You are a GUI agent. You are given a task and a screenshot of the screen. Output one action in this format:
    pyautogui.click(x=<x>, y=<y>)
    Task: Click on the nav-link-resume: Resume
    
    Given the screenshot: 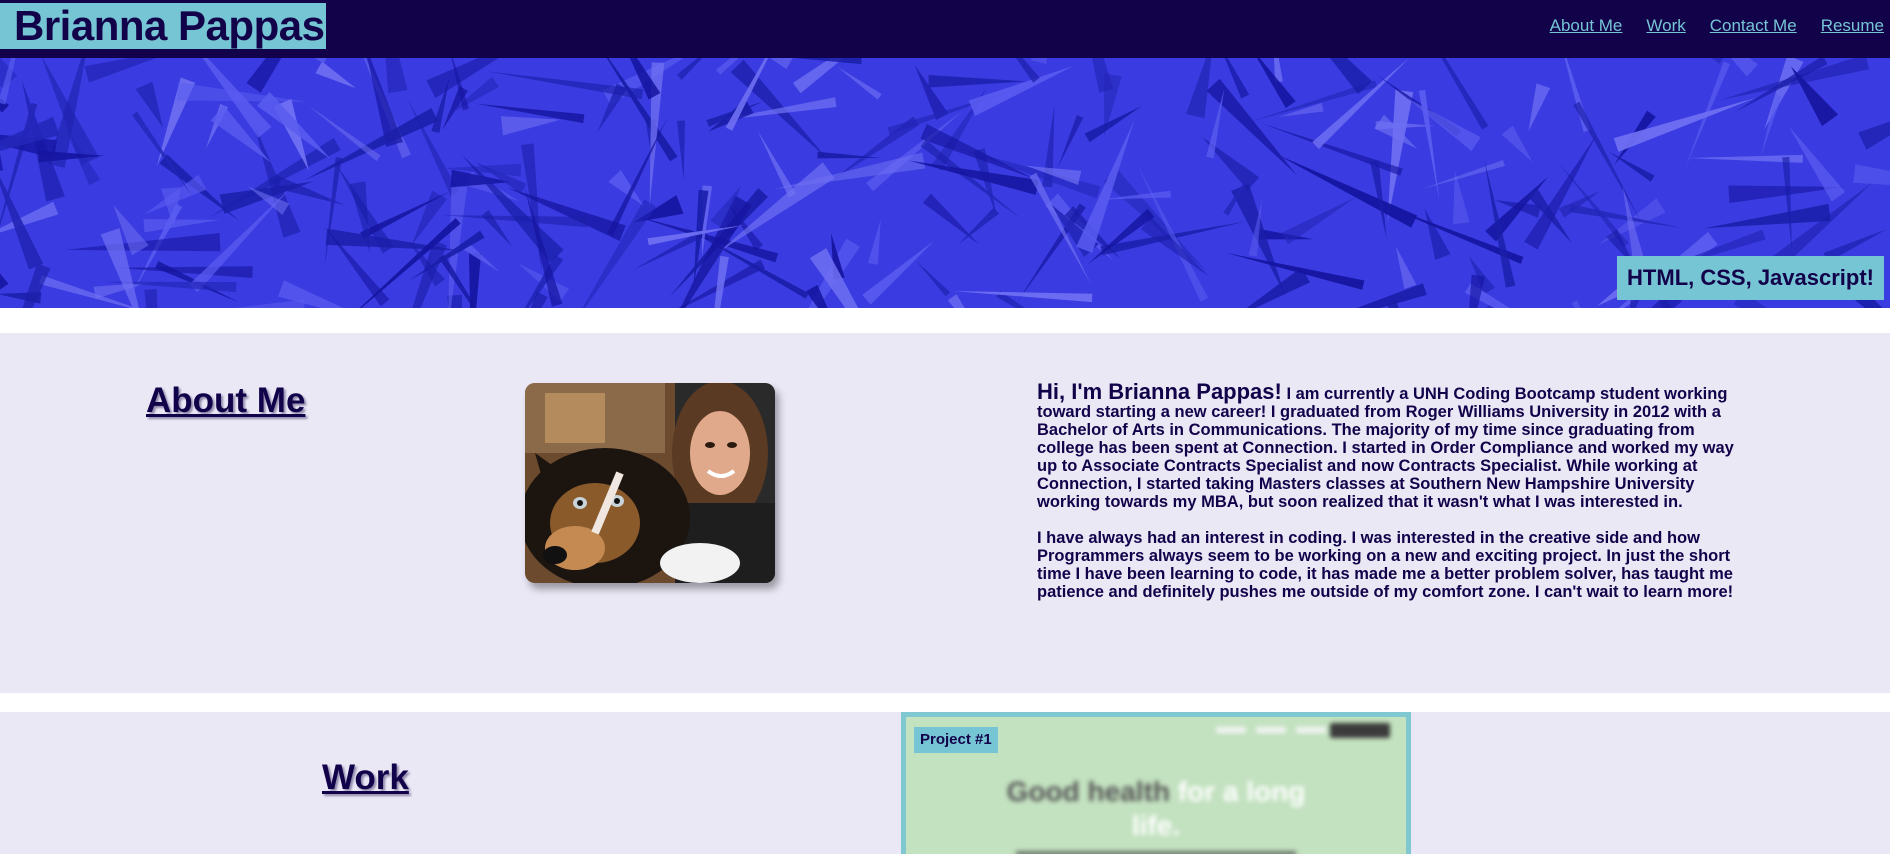 What is the action you would take?
    pyautogui.click(x=1852, y=26)
    